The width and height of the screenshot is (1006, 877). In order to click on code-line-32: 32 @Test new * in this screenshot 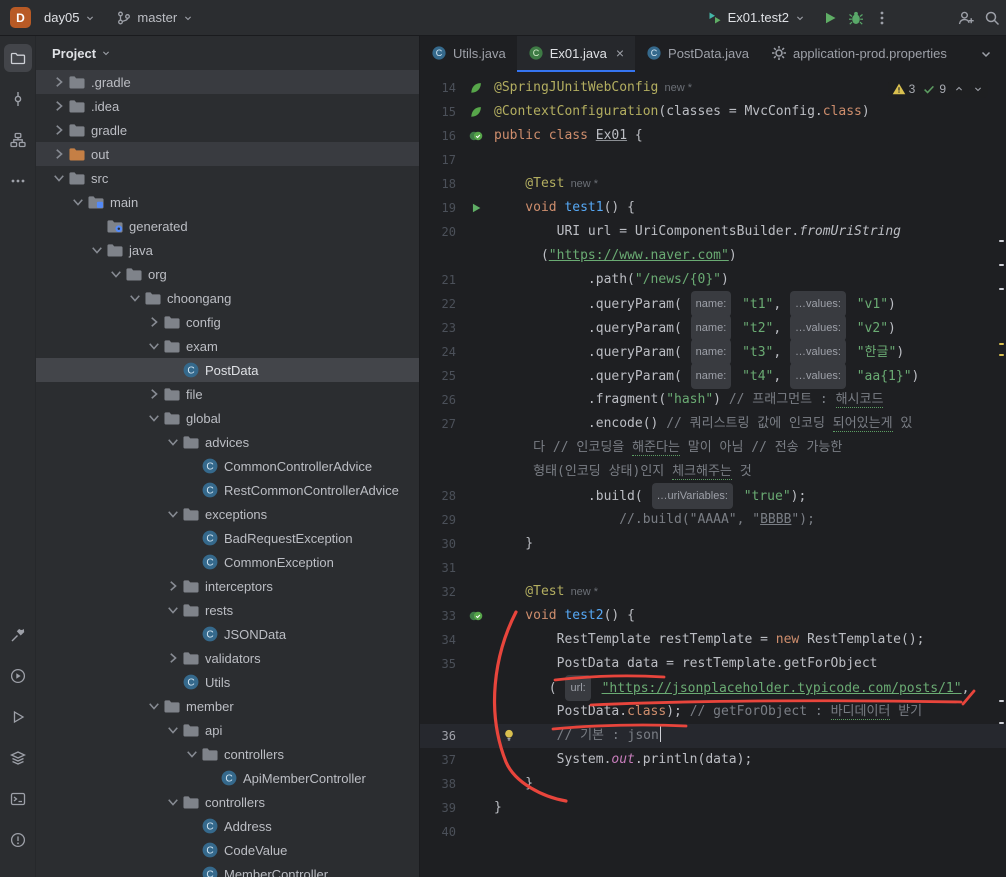, I will do `click(713, 592)`.